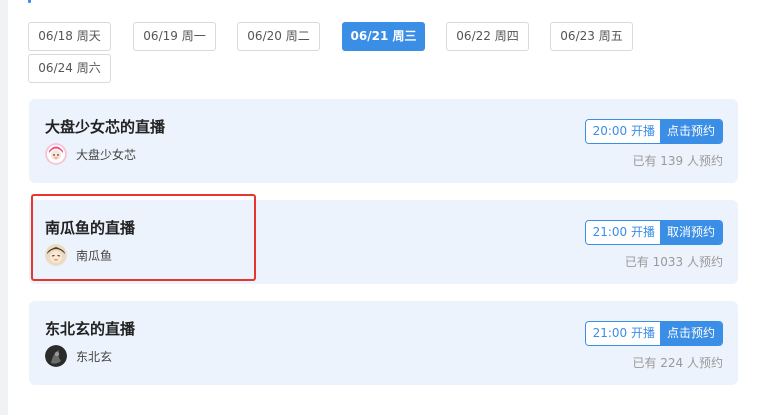 This screenshot has height=415, width=760. I want to click on girl-avatar-icon, so click(56, 154).